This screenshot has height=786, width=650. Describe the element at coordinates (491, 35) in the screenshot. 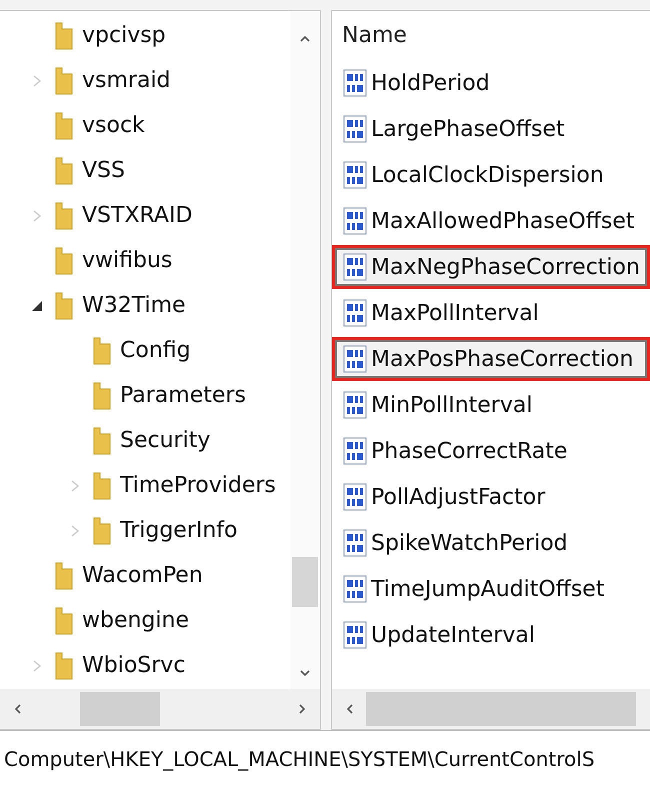

I see `column-header: Name` at that location.